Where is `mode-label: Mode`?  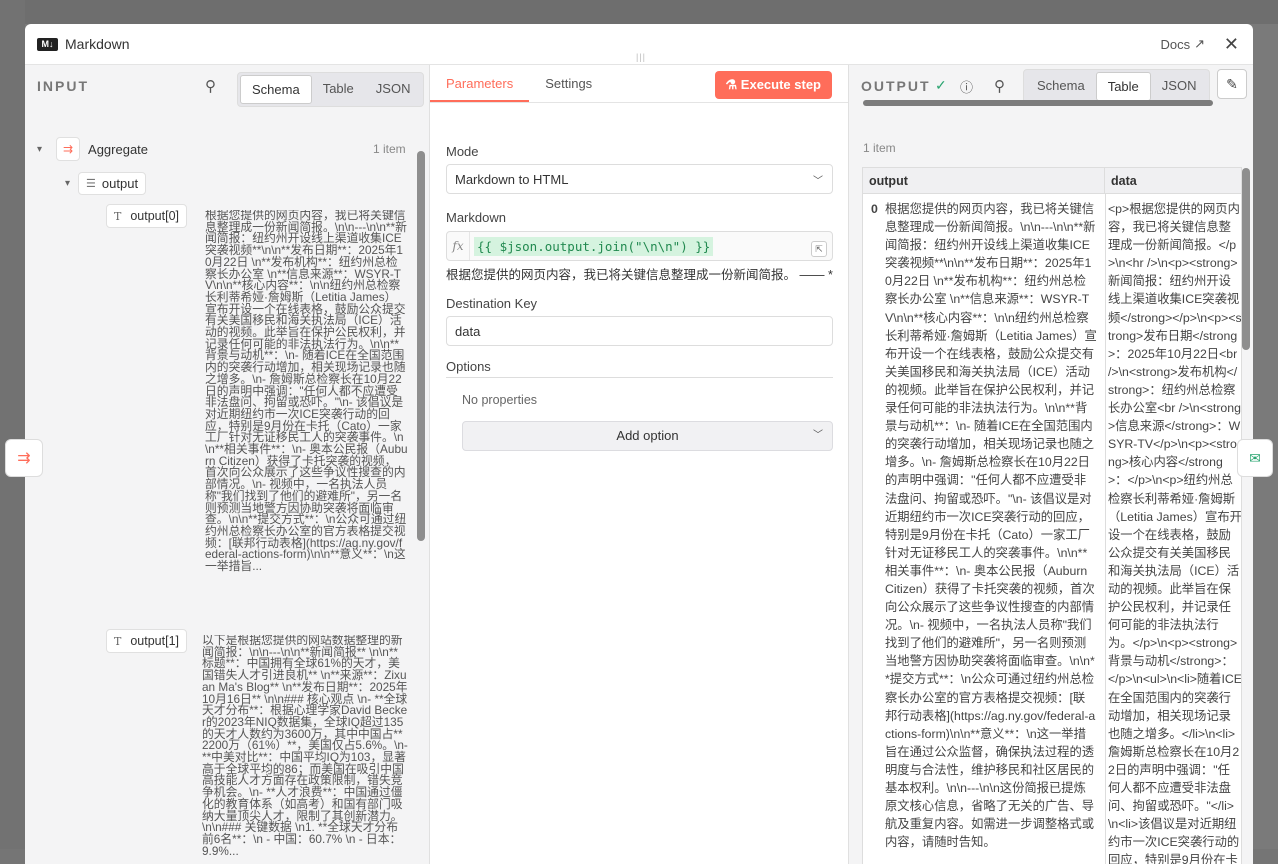
mode-label: Mode is located at coordinates (462, 151).